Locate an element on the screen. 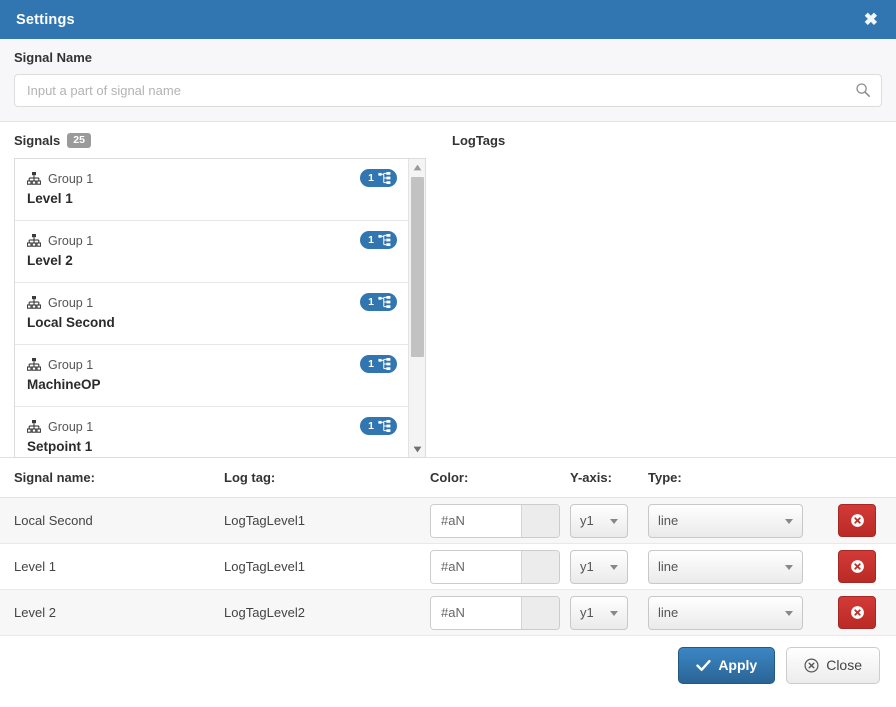 The height and width of the screenshot is (707, 896). cell-log-tag: LogTagLevel1 is located at coordinates (327, 566).